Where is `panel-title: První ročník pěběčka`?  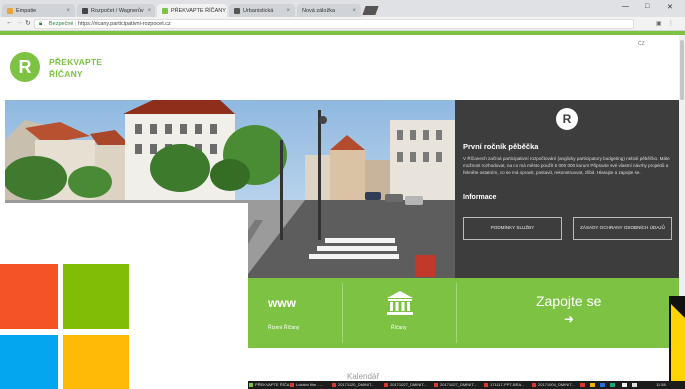
panel-title: První ročník pěběčka is located at coordinates (501, 146).